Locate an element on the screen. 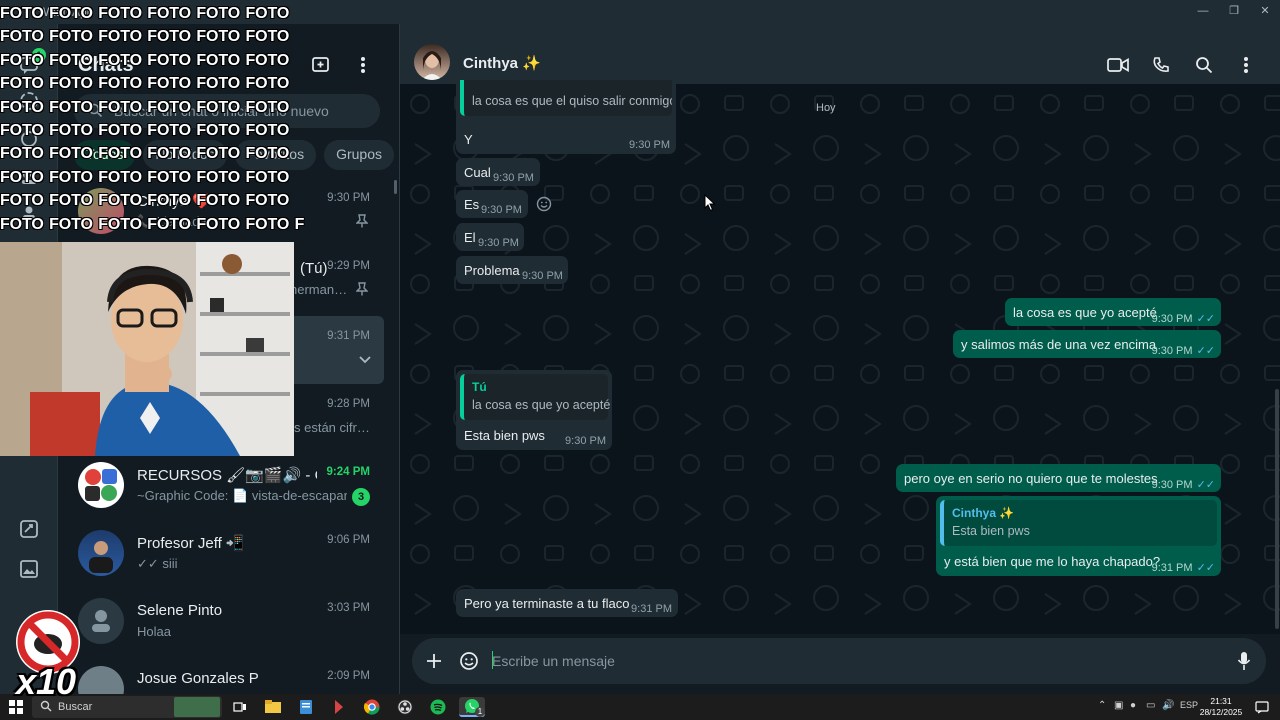 Image resolution: width=1280 pixels, height=720 pixels. tray-app-icon: ▣ is located at coordinates (1118, 705).